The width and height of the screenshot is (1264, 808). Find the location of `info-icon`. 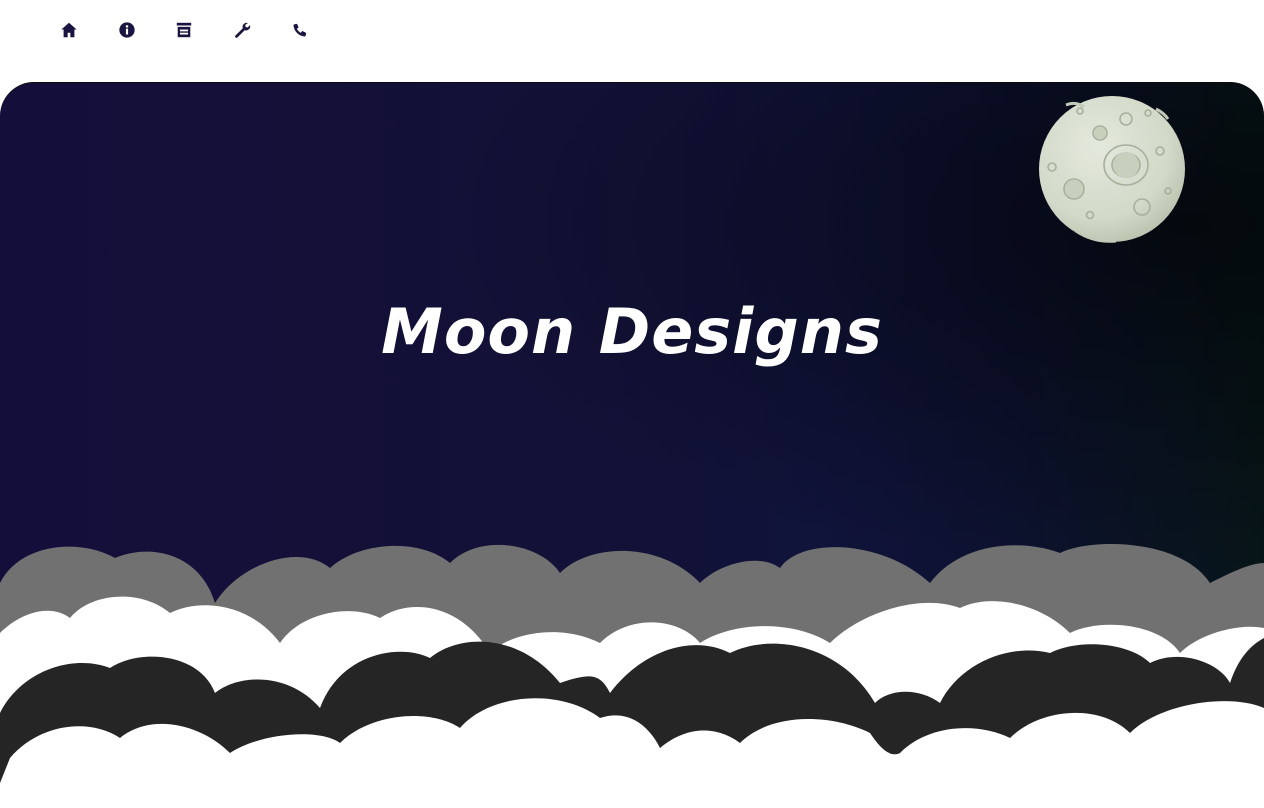

info-icon is located at coordinates (127, 30).